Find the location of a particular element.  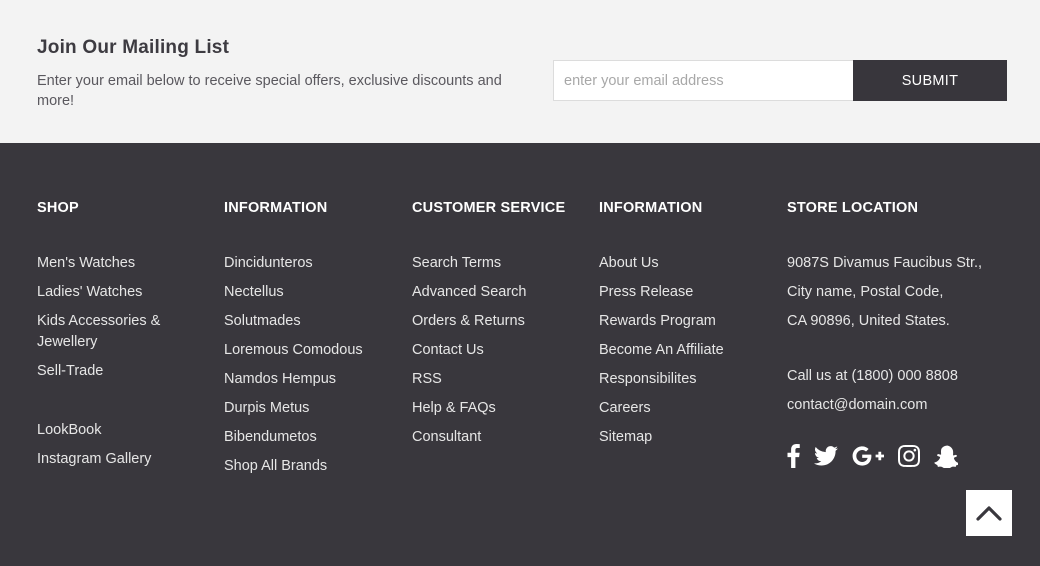

footer-link-orders-returns: Orders & Returns is located at coordinates (468, 321).